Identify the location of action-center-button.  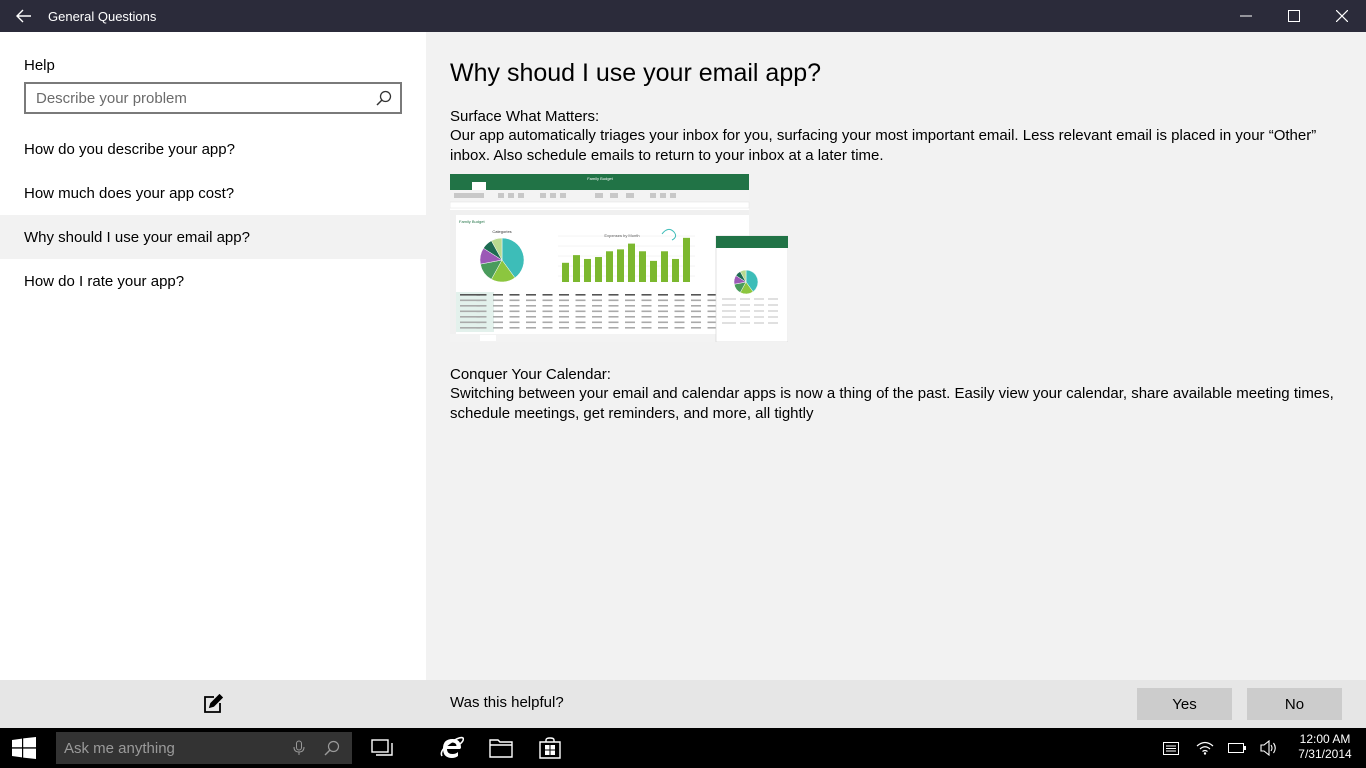
(1171, 748).